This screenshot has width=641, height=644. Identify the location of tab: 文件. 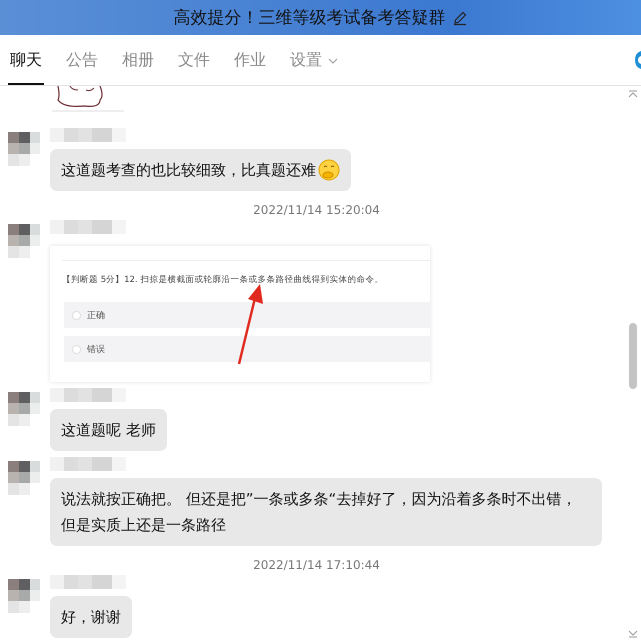
(194, 67).